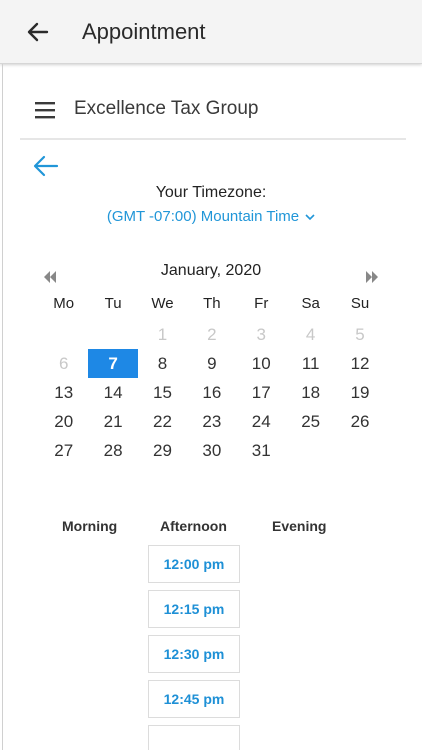 The image size is (422, 750). Describe the element at coordinates (359, 421) in the screenshot. I see `calendar-day: 26` at that location.